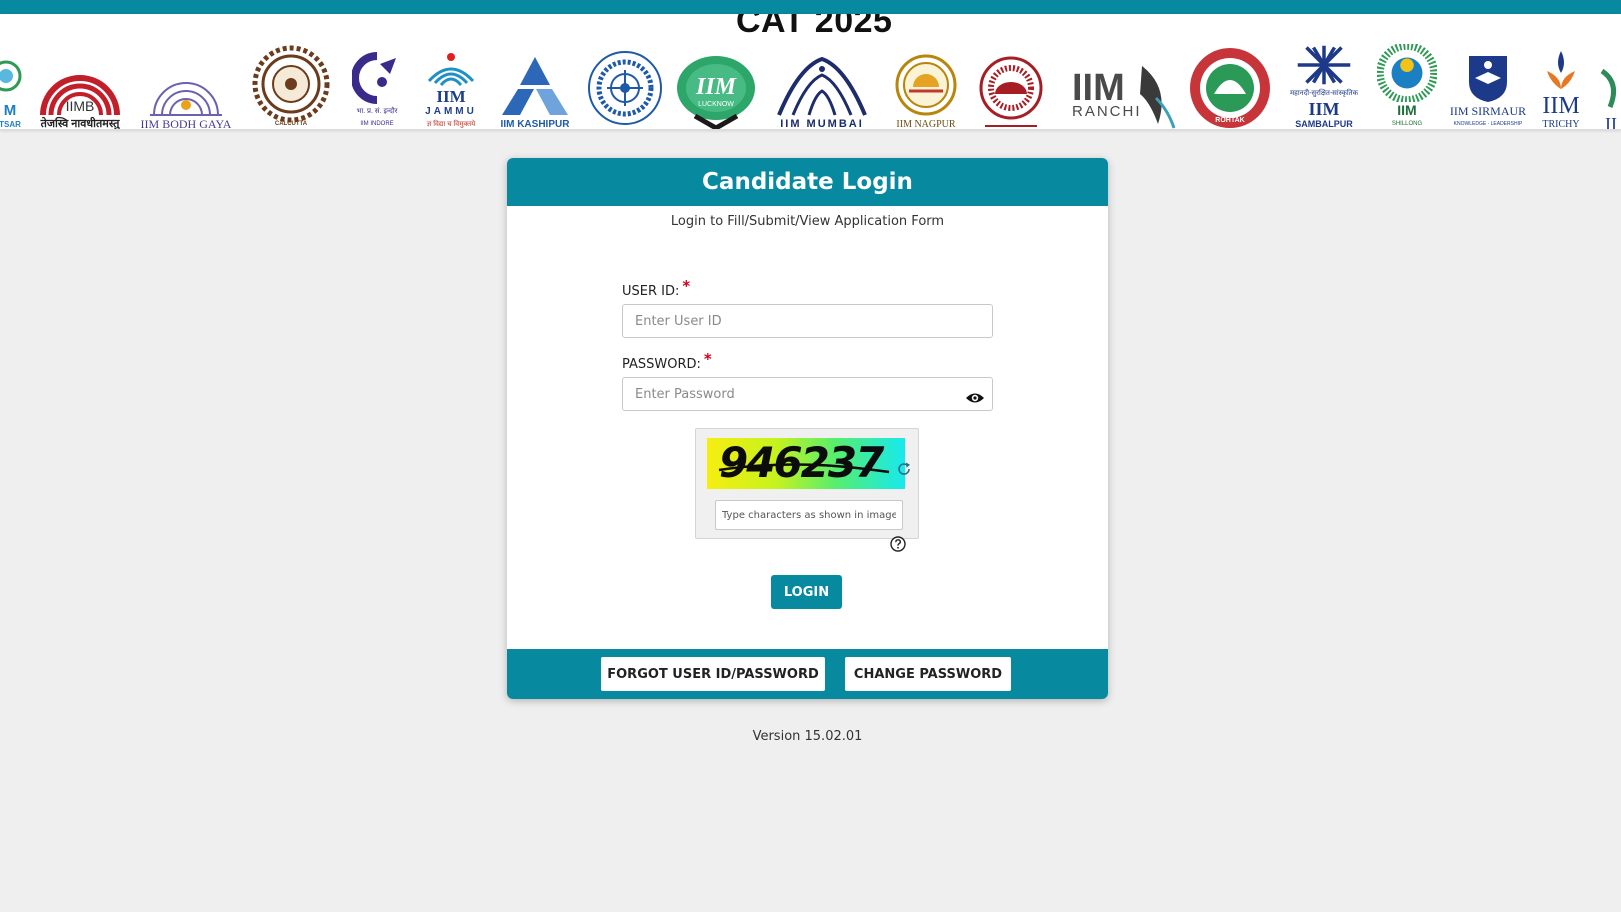  I want to click on version-text: Version 15.02.01, so click(807, 736).